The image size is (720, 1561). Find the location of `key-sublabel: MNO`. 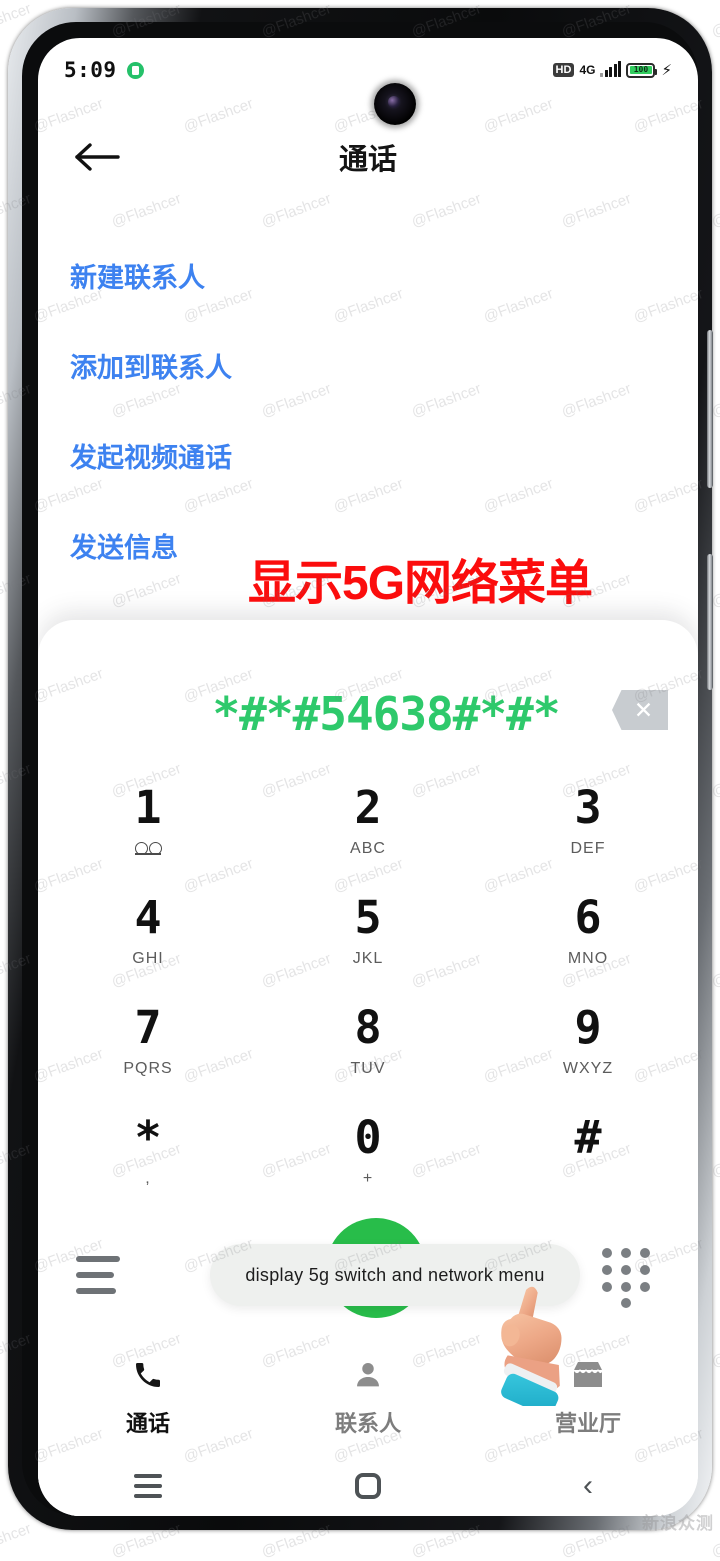

key-sublabel: MNO is located at coordinates (588, 958).